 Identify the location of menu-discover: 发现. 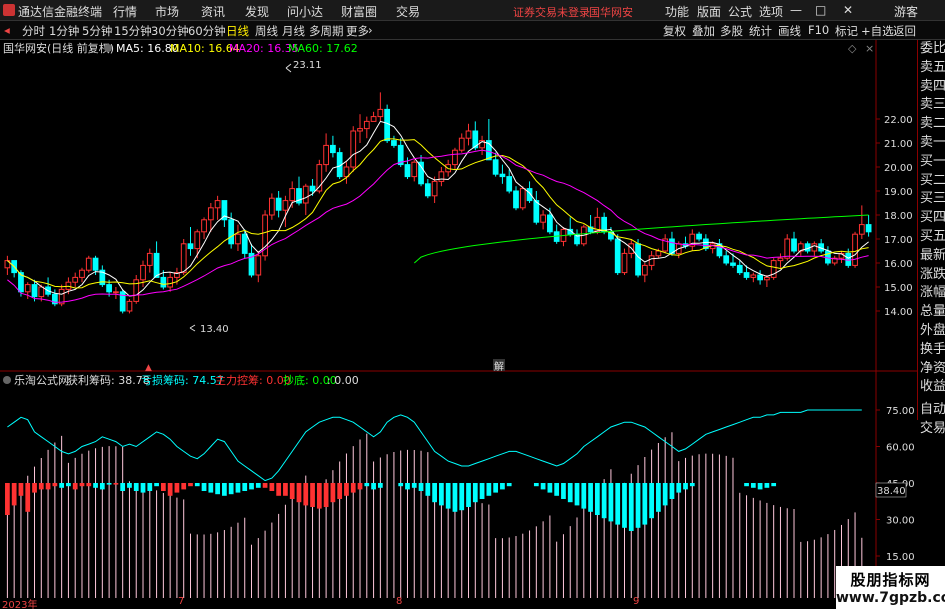
(257, 11).